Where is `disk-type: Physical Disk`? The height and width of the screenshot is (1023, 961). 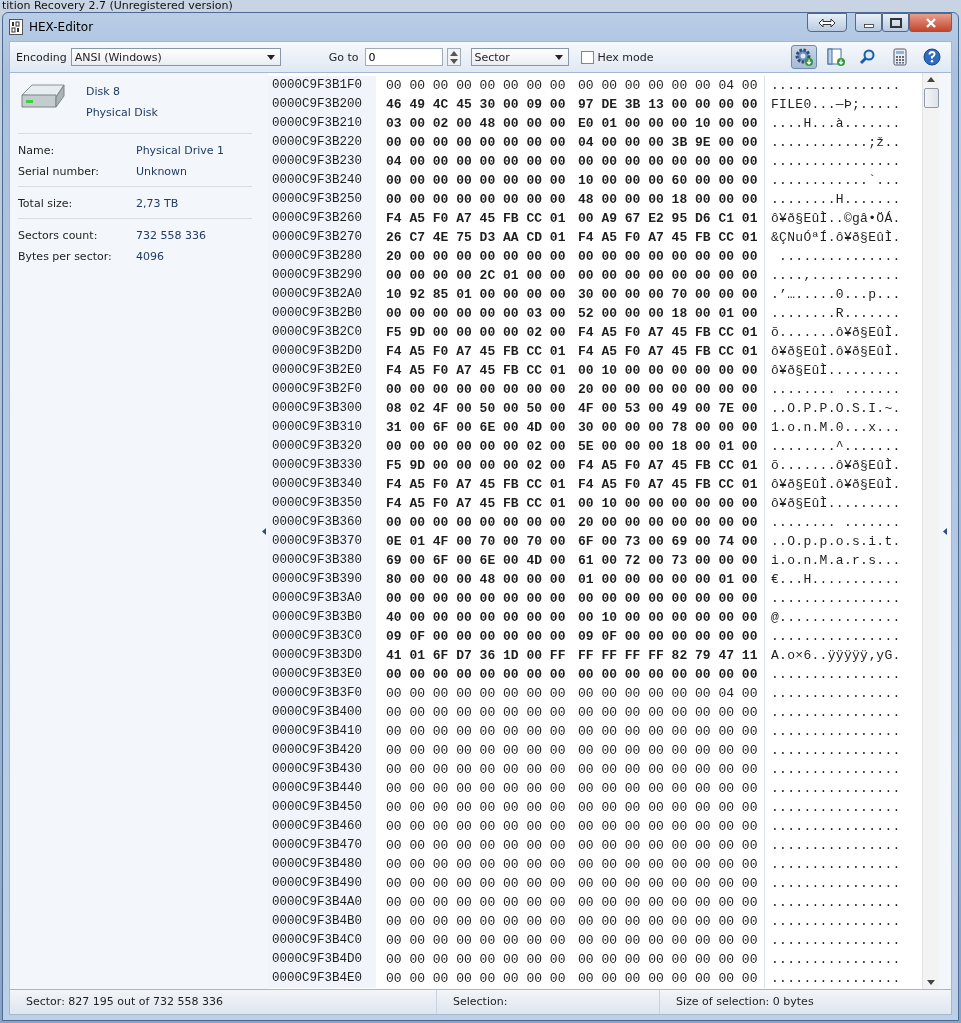 disk-type: Physical Disk is located at coordinates (122, 112).